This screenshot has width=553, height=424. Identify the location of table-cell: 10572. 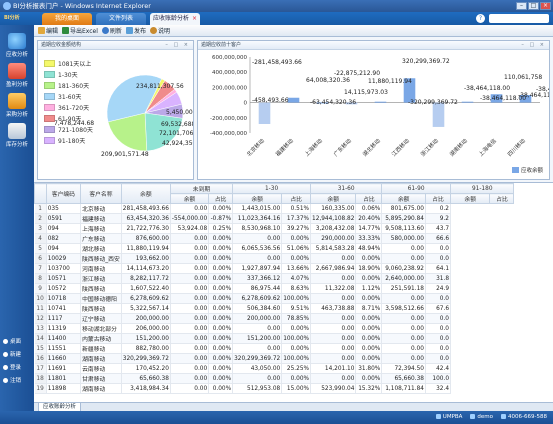
(64, 288).